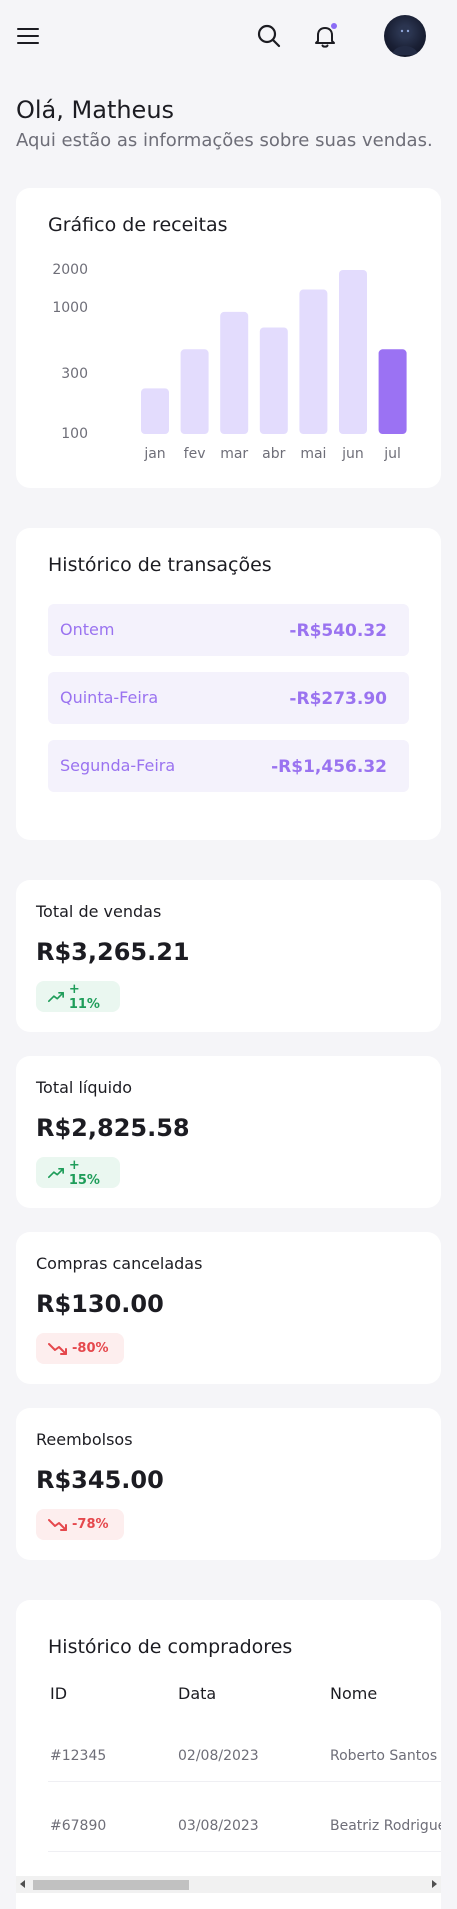 Image resolution: width=457 pixels, height=1909 pixels. I want to click on x-tick-label: jan, so click(154, 454).